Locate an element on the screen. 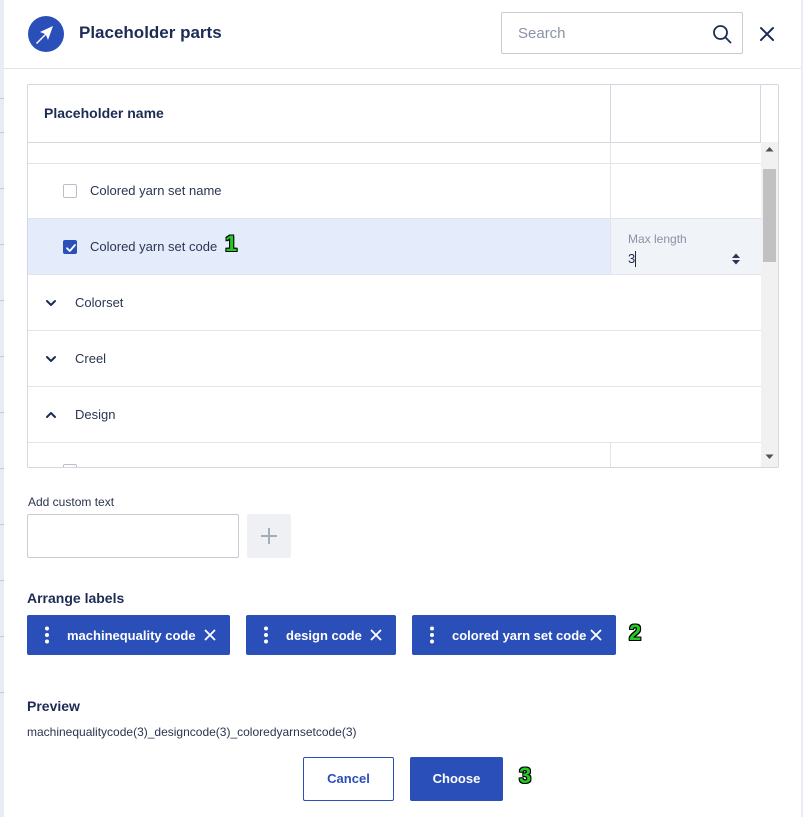 This screenshot has width=803, height=817. table-group-row: Colorset is located at coordinates (394, 303).